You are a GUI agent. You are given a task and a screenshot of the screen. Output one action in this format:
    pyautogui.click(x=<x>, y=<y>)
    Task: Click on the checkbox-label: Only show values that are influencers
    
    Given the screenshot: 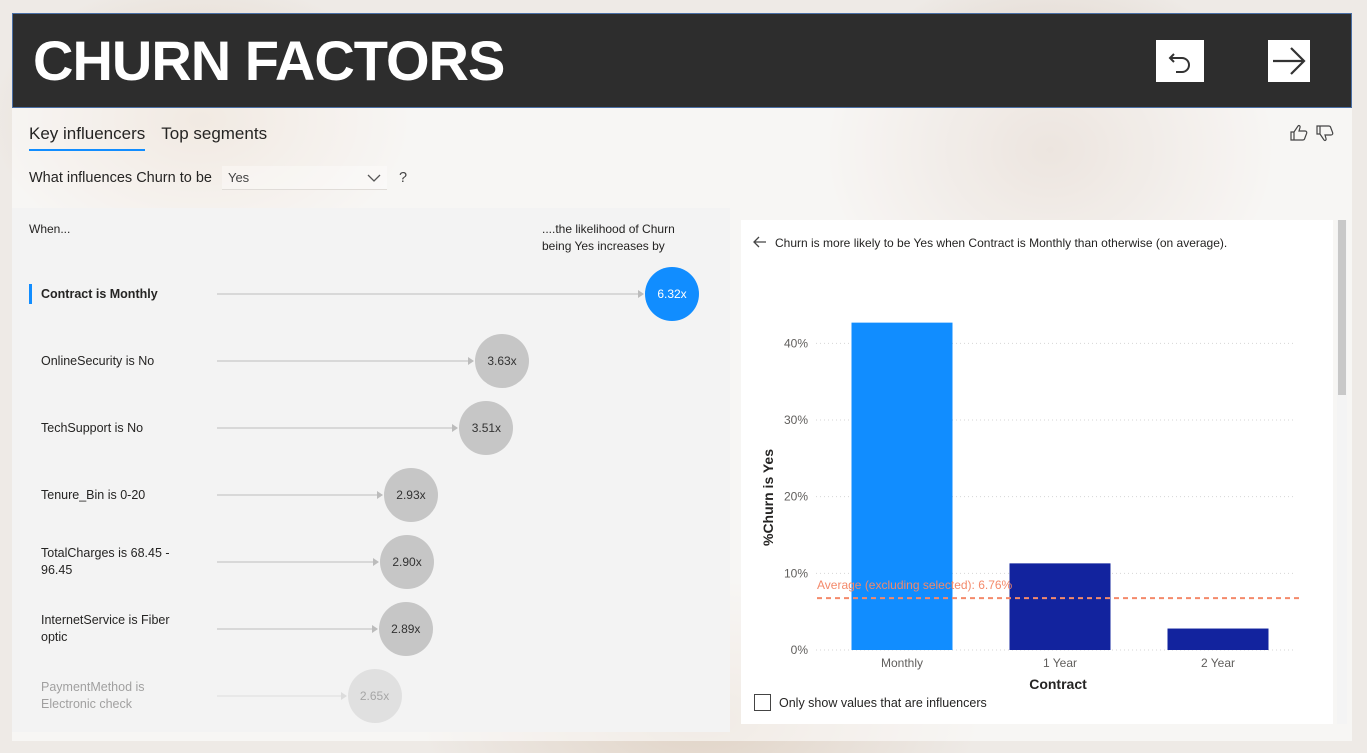 What is the action you would take?
    pyautogui.click(x=883, y=702)
    